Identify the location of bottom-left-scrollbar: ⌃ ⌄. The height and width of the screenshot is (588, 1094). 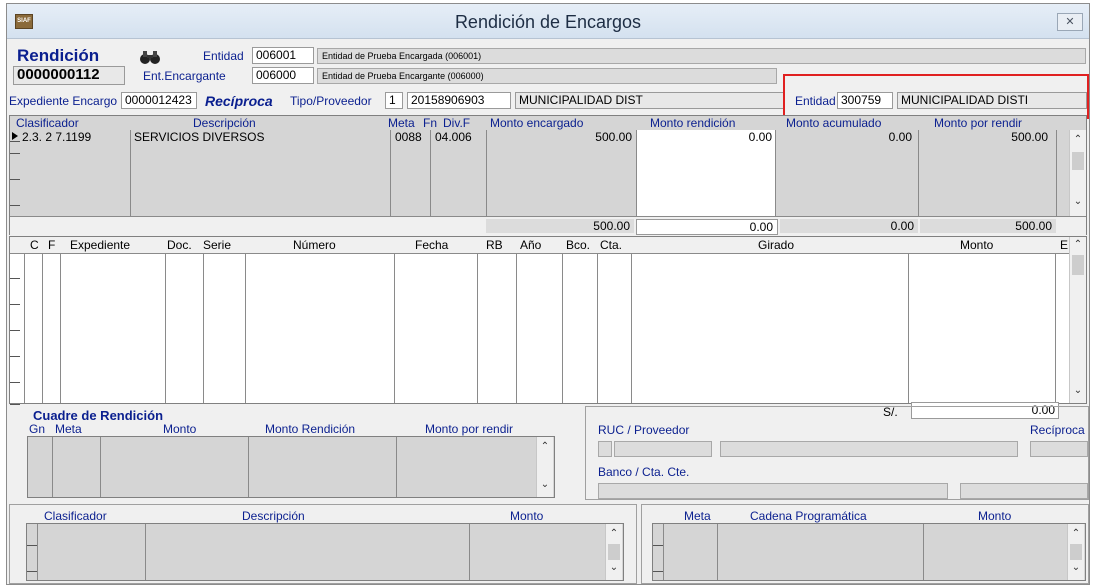
(613, 552).